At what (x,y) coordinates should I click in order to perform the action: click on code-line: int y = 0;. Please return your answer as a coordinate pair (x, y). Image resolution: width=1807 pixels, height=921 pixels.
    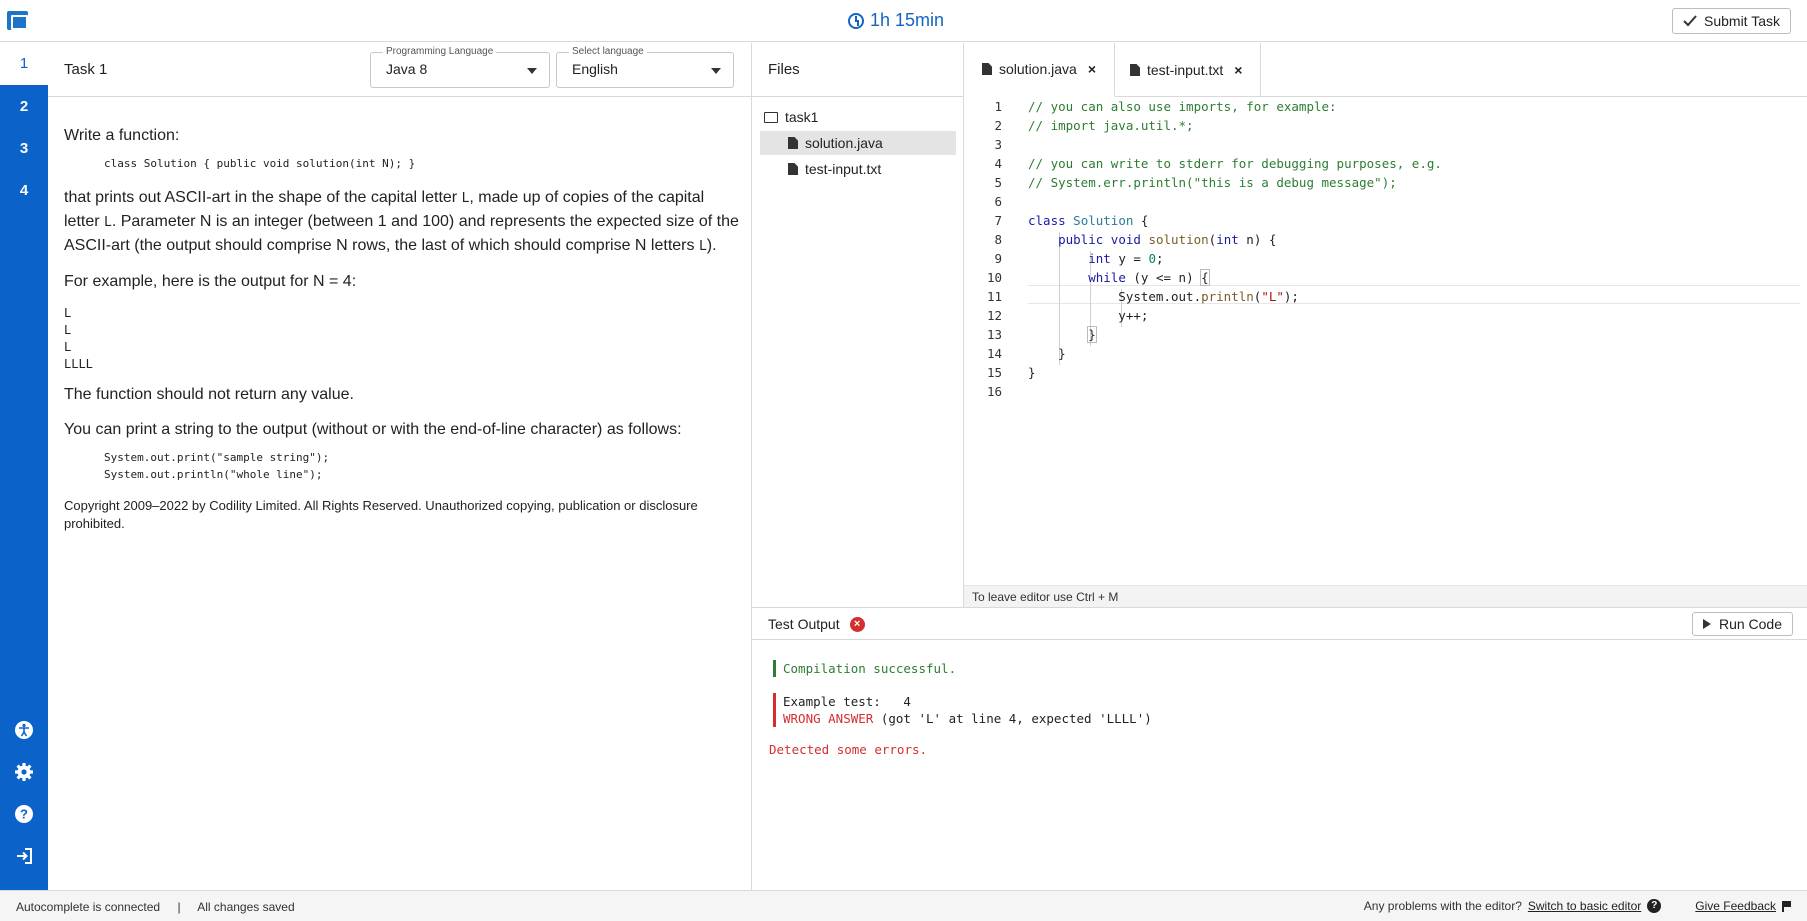
    Looking at the image, I should click on (1126, 258).